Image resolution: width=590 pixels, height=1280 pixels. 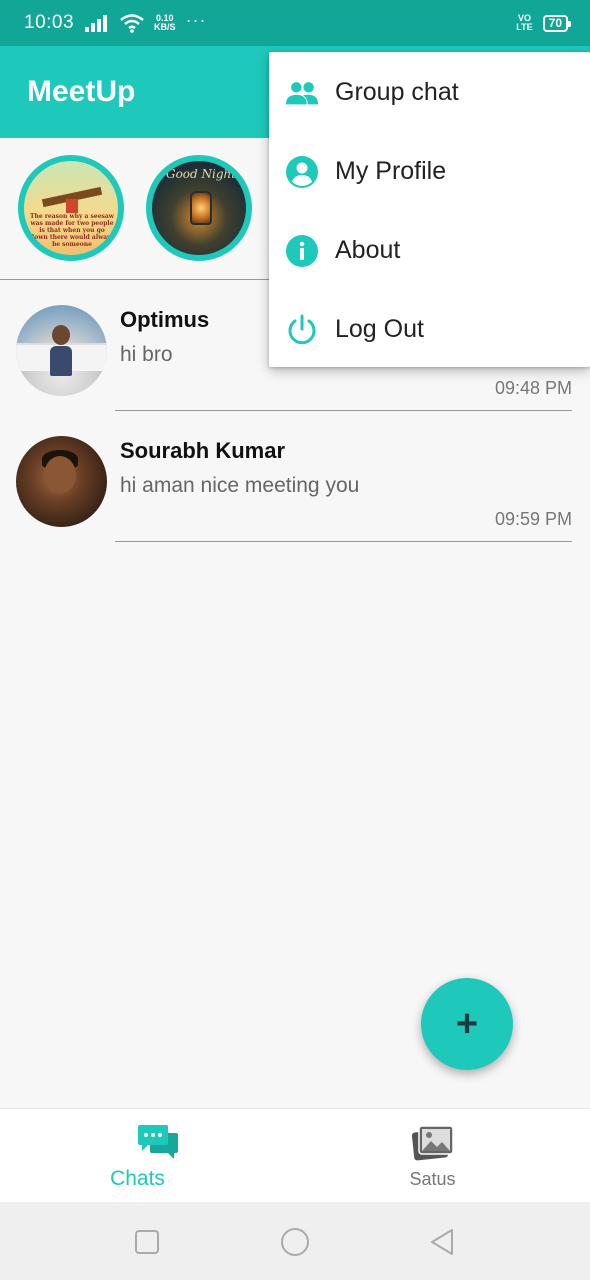 What do you see at coordinates (302, 93) in the screenshot?
I see `group-icon` at bounding box center [302, 93].